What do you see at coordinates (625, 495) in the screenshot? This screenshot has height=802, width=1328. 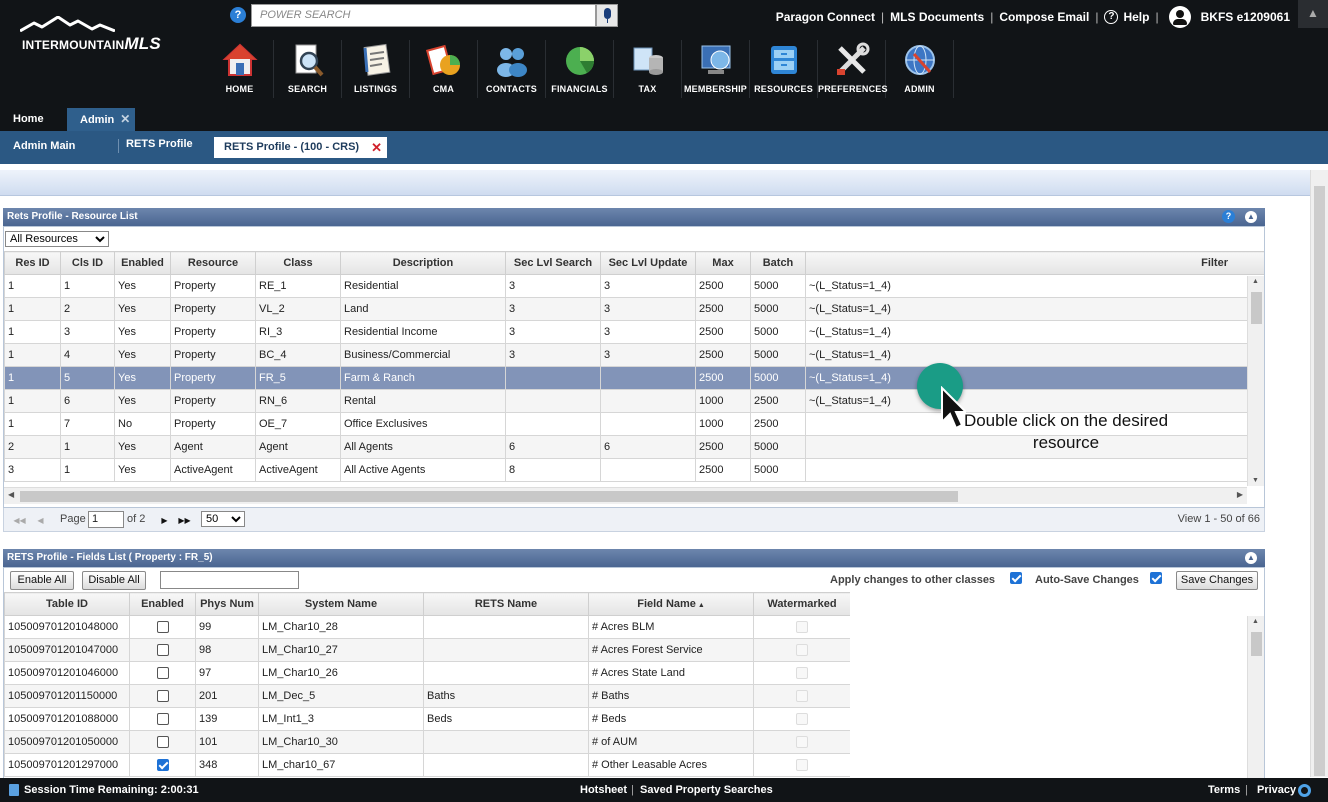 I see `resource-hscroll: ◀ ▶` at bounding box center [625, 495].